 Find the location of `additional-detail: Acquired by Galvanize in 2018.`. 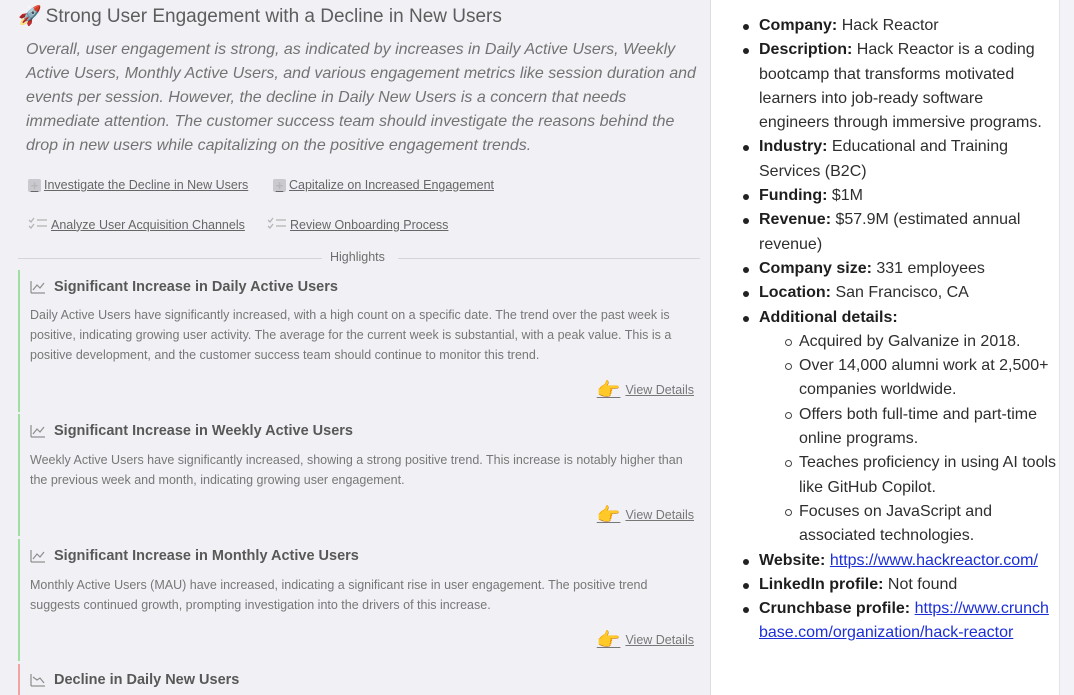

additional-detail: Acquired by Galvanize in 2018. is located at coordinates (921, 342).